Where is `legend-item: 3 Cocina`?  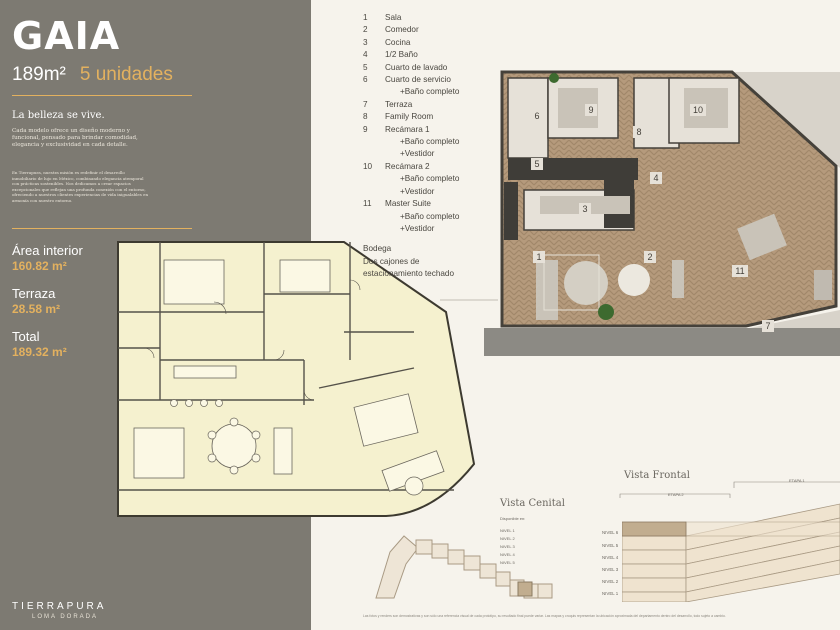 legend-item: 3 Cocina is located at coordinates (411, 43).